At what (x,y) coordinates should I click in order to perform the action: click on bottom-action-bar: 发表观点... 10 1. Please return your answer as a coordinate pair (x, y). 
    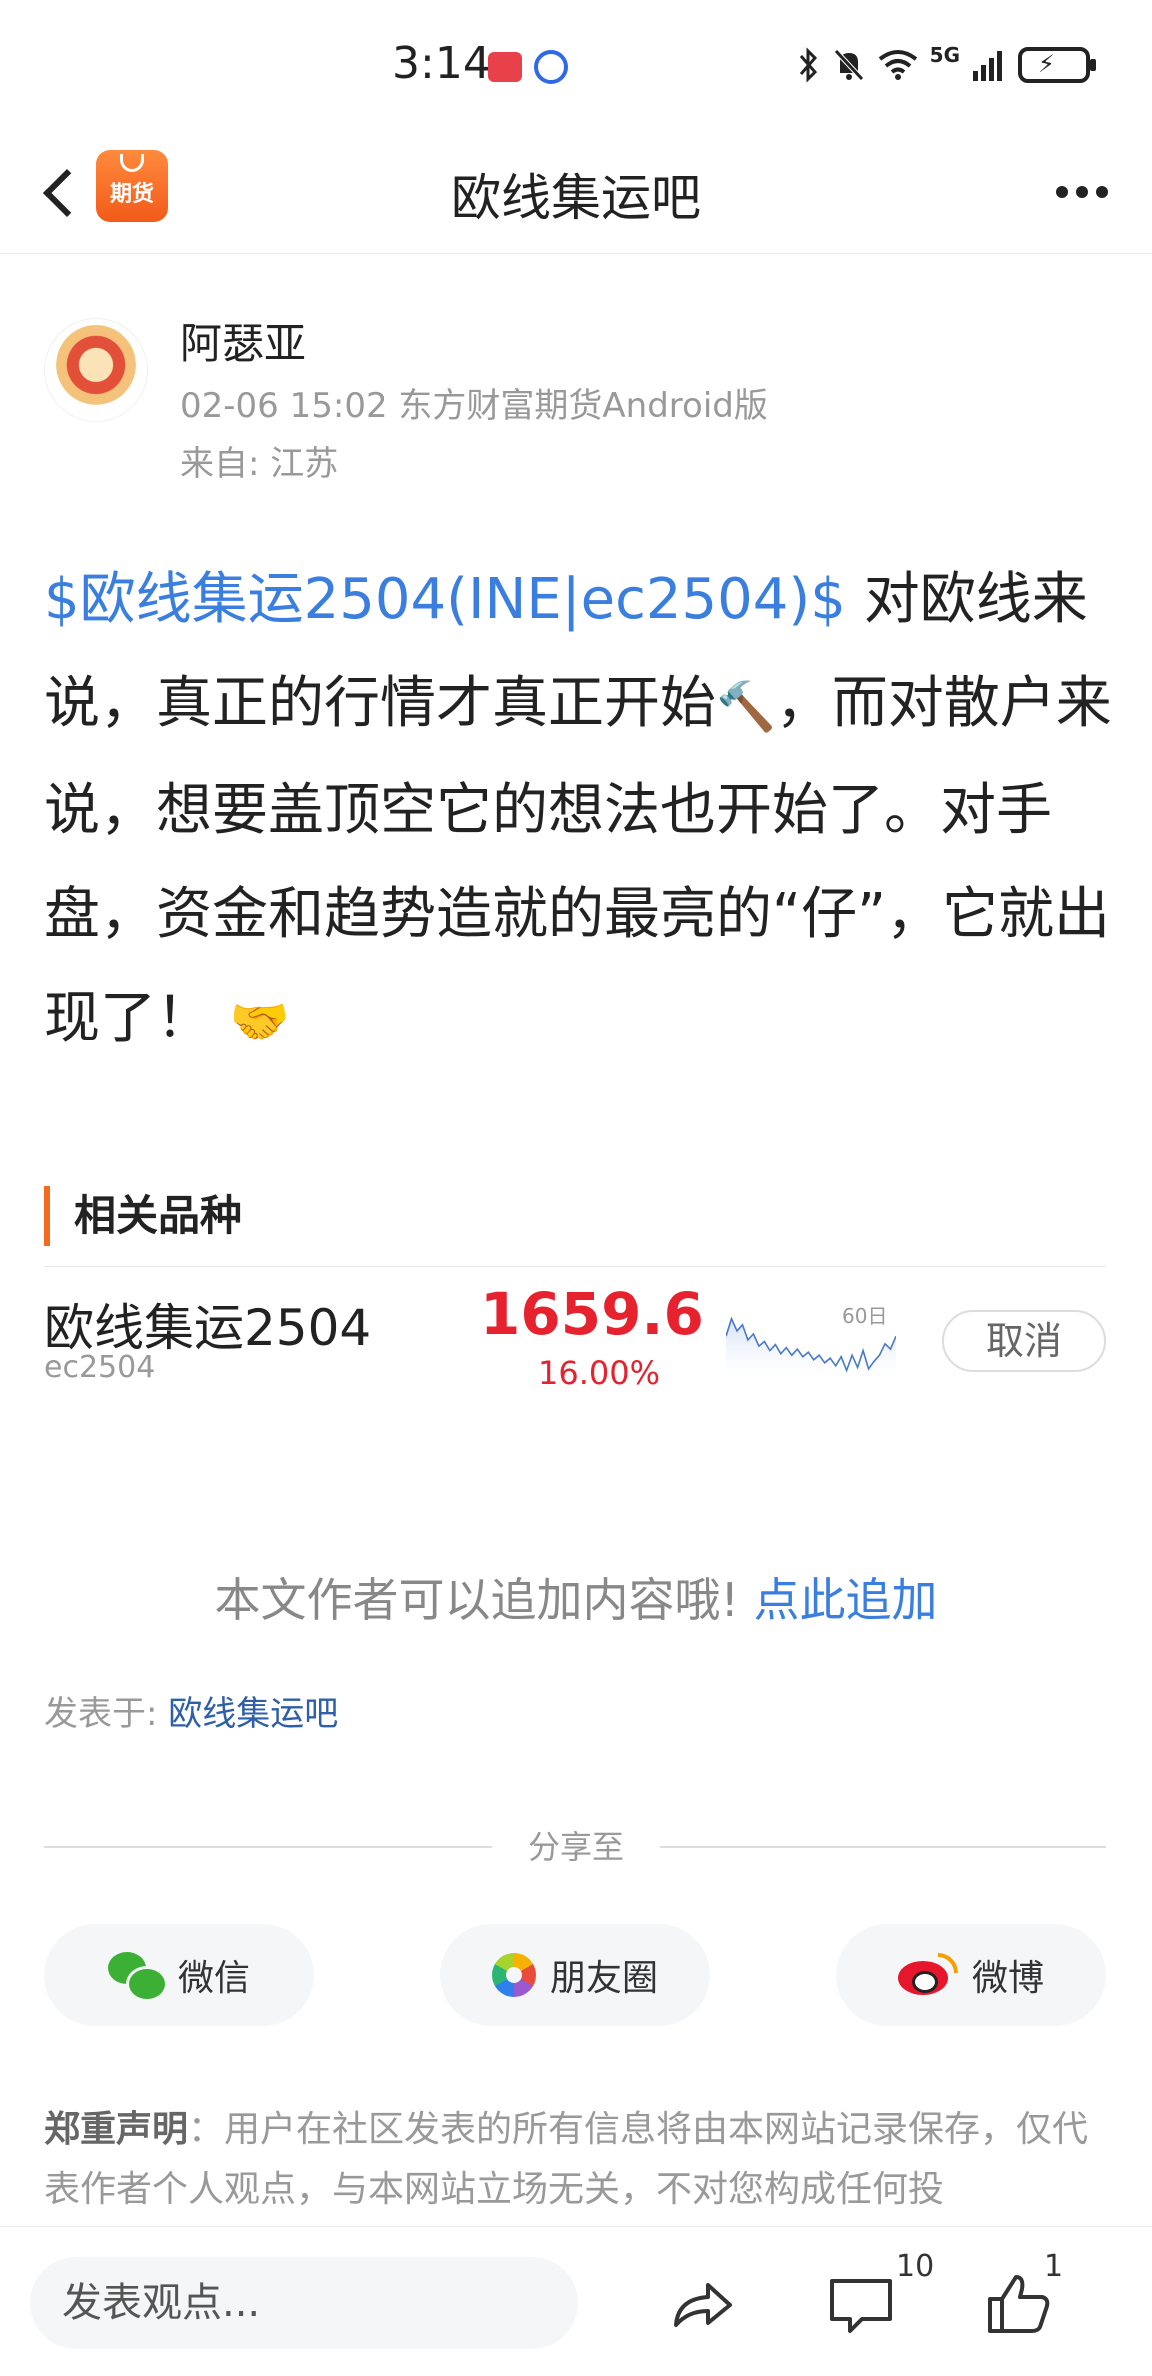
    Looking at the image, I should click on (576, 2301).